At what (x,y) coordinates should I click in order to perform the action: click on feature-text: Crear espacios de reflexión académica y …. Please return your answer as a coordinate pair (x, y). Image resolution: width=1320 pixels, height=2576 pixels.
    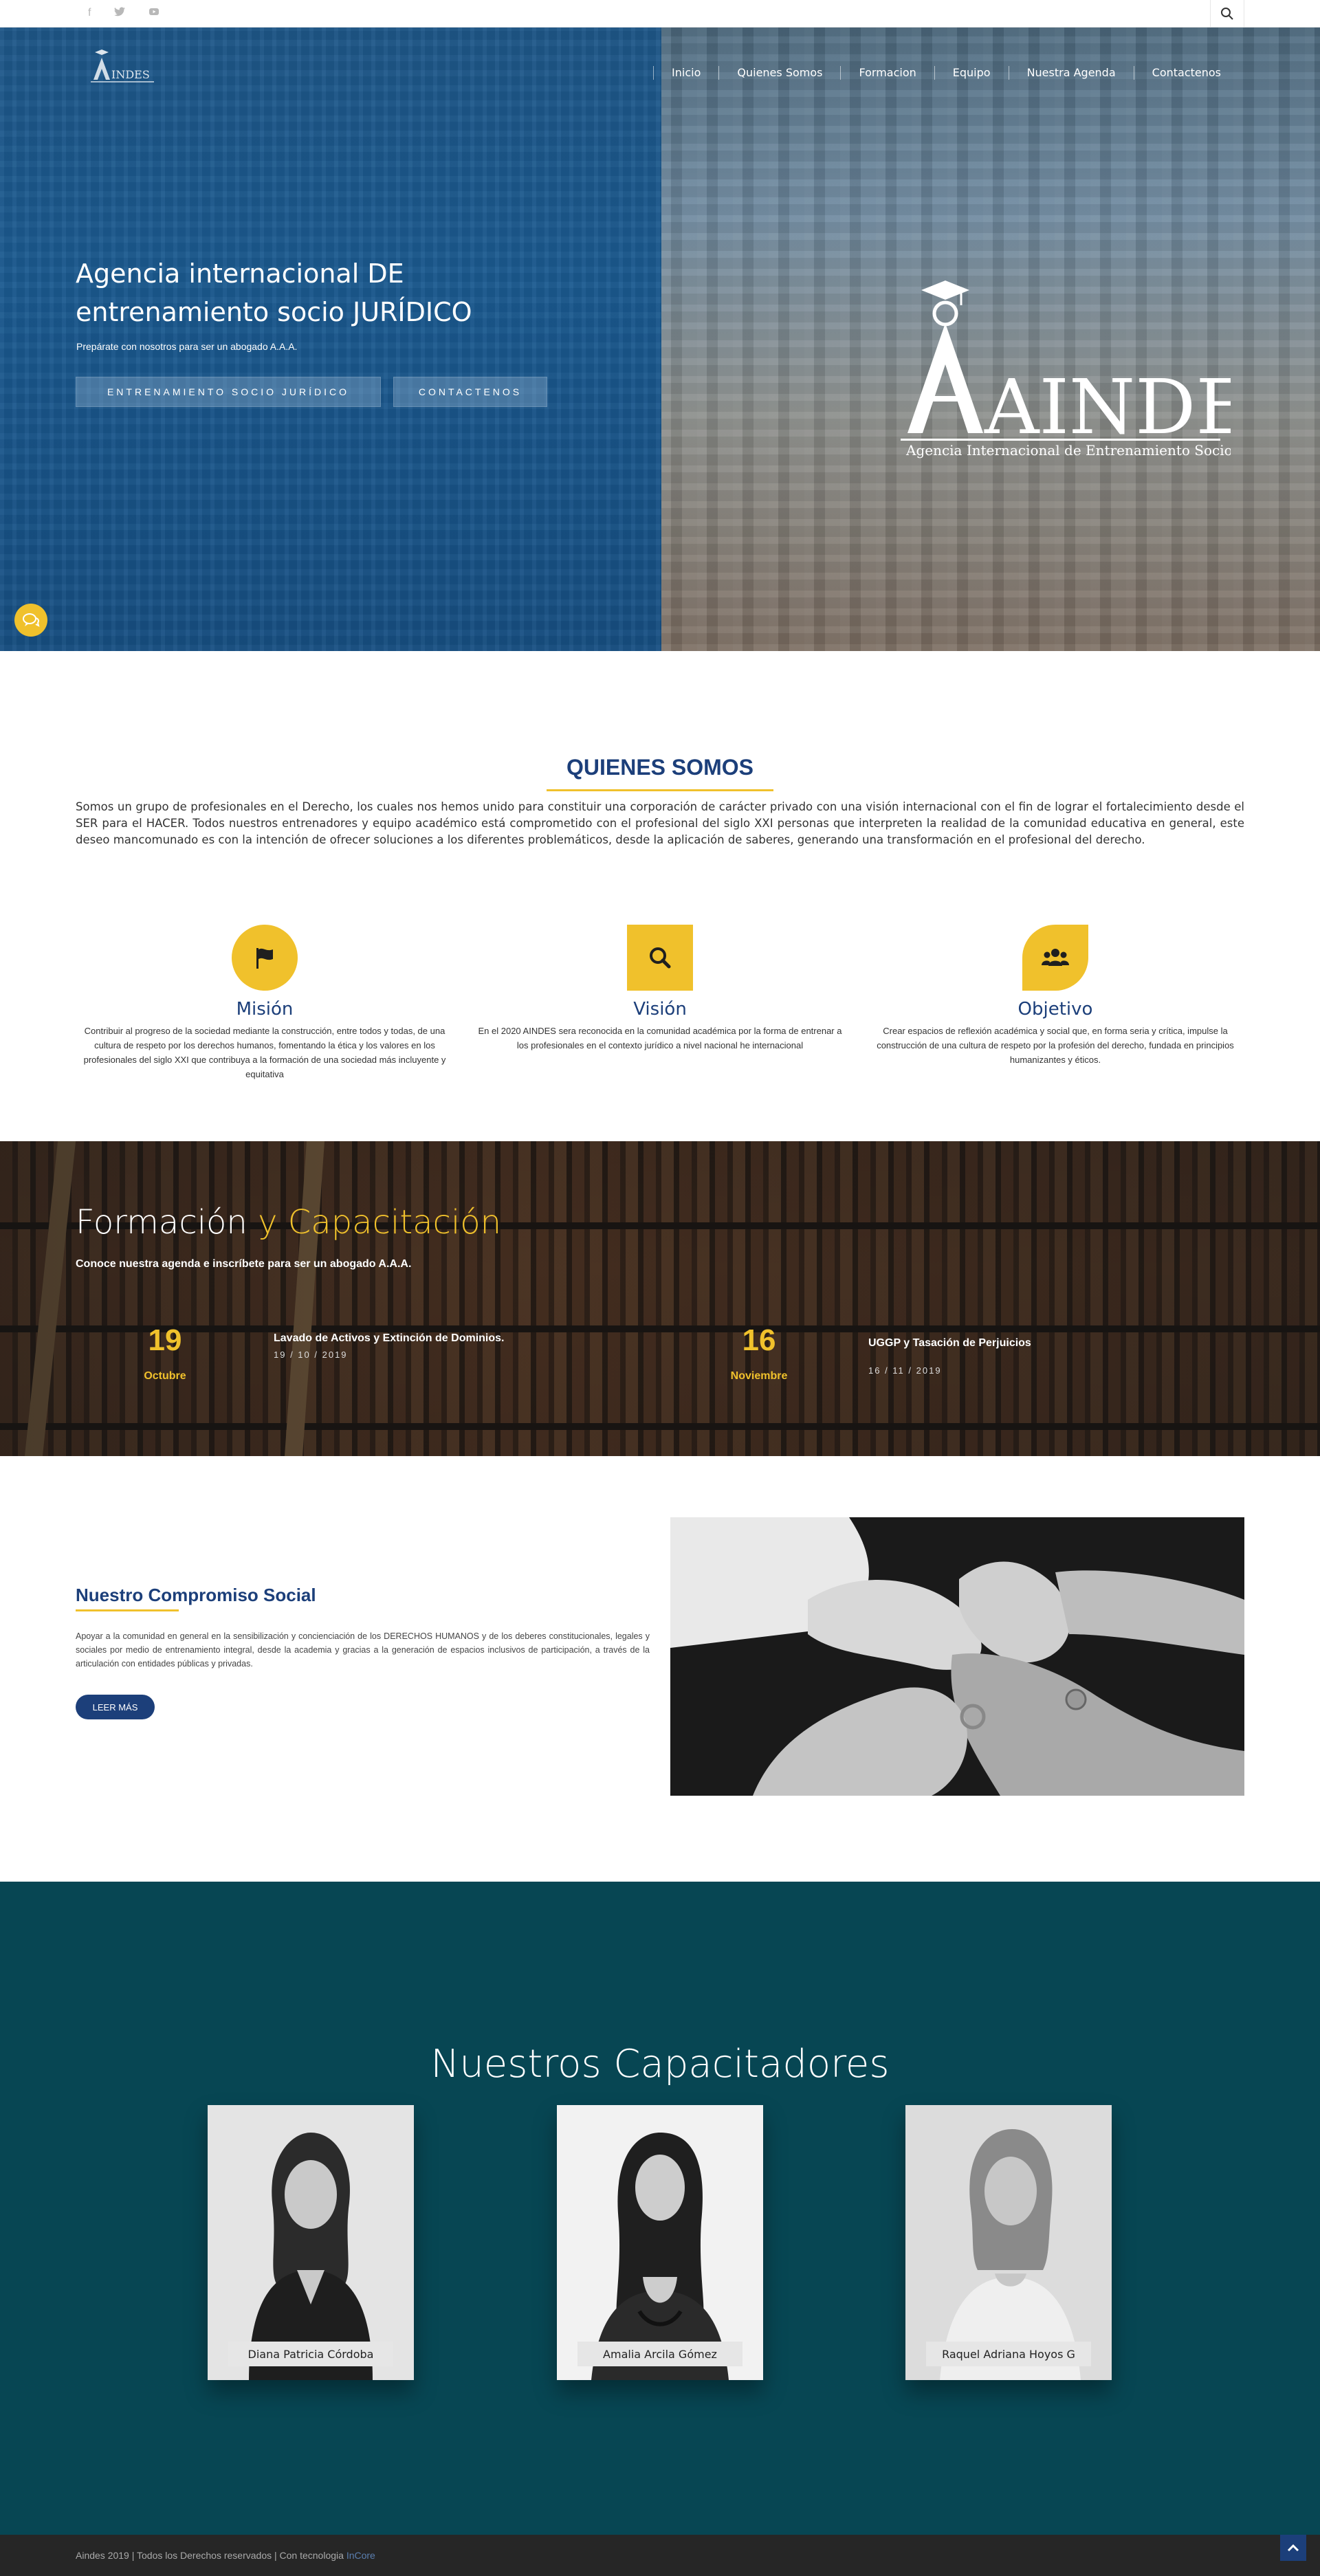
    Looking at the image, I should click on (1055, 1045).